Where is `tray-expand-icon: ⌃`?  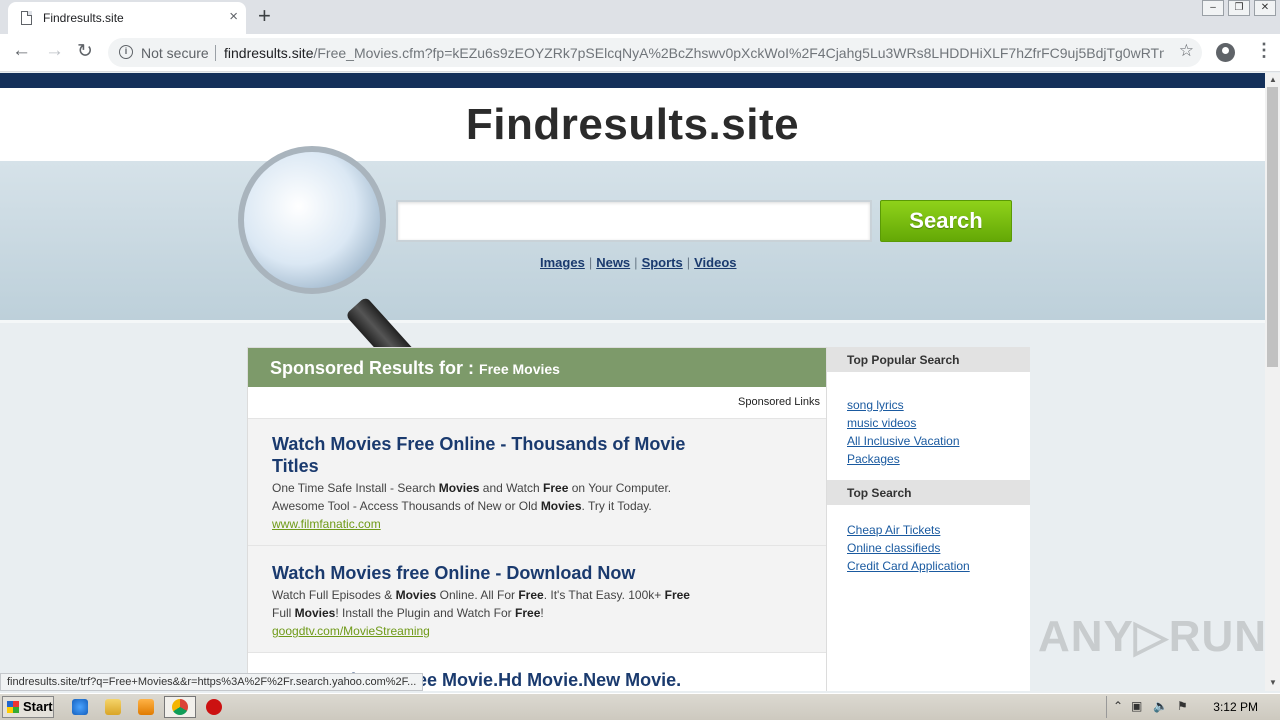 tray-expand-icon: ⌃ is located at coordinates (1118, 706).